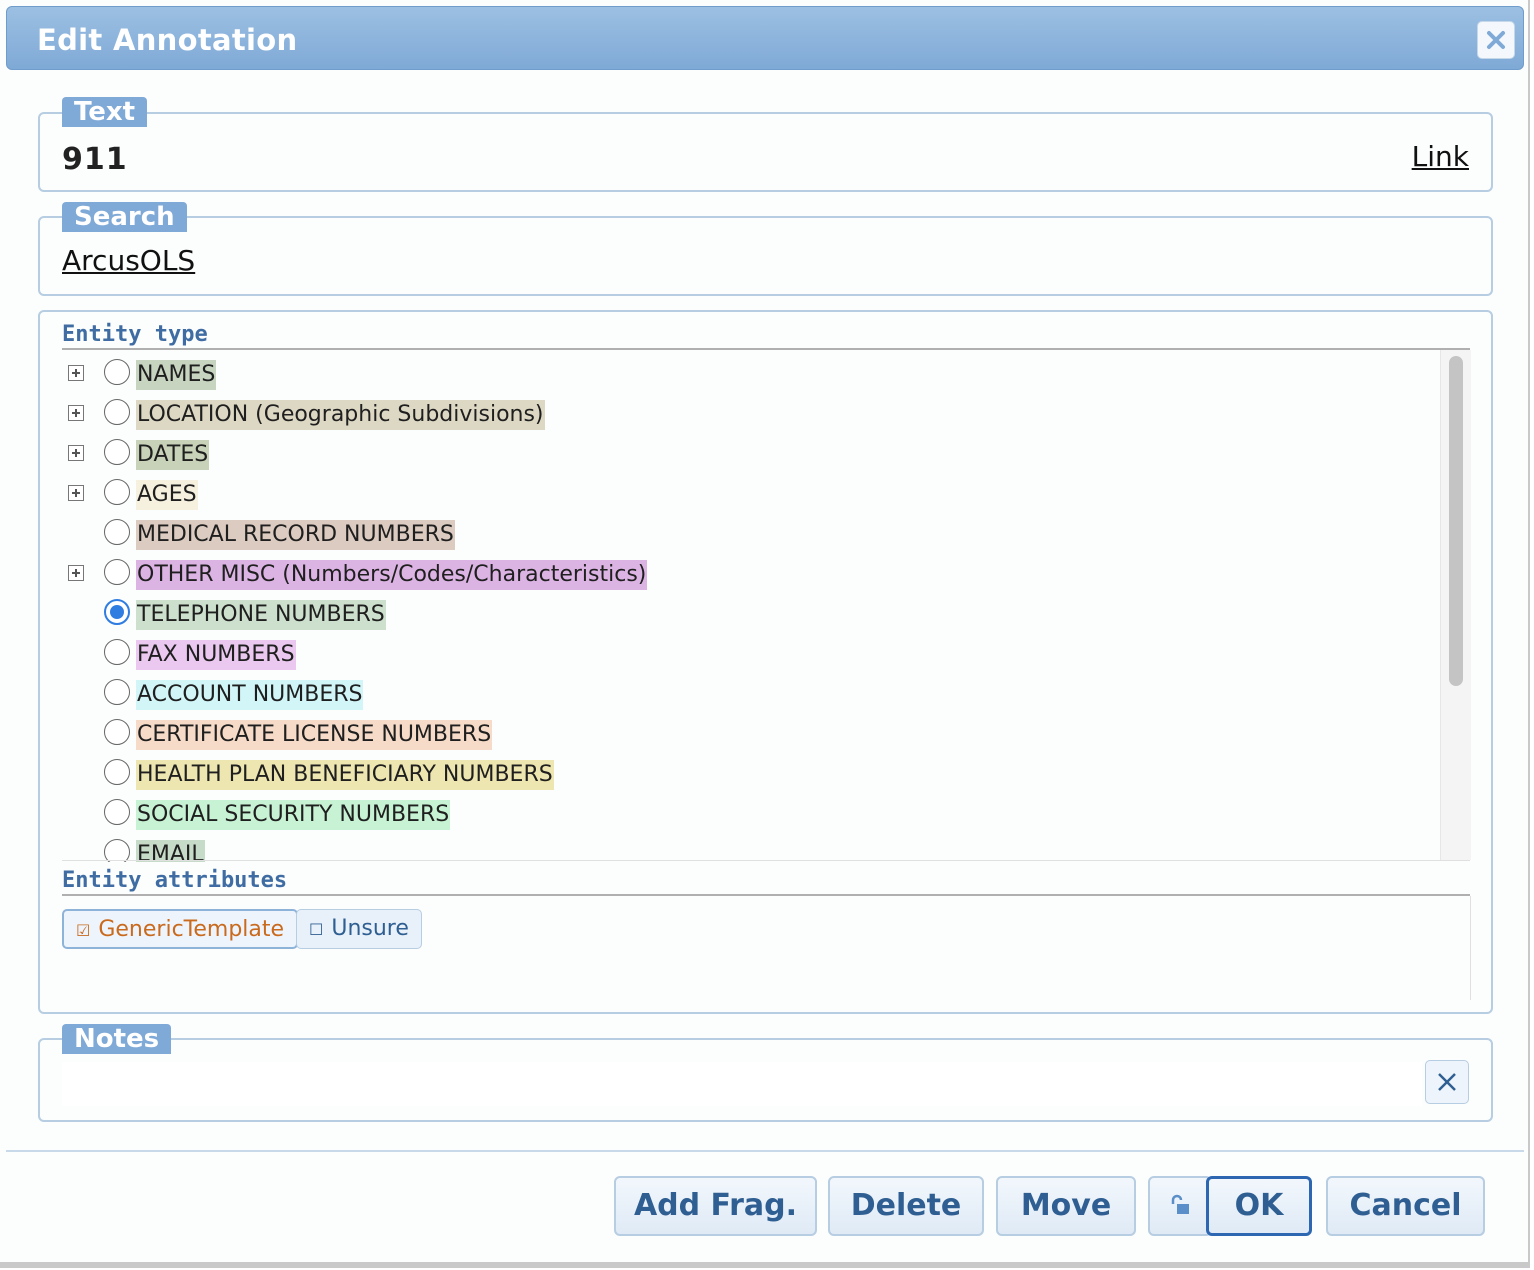  I want to click on entity-type-names: NAMES, so click(747, 372).